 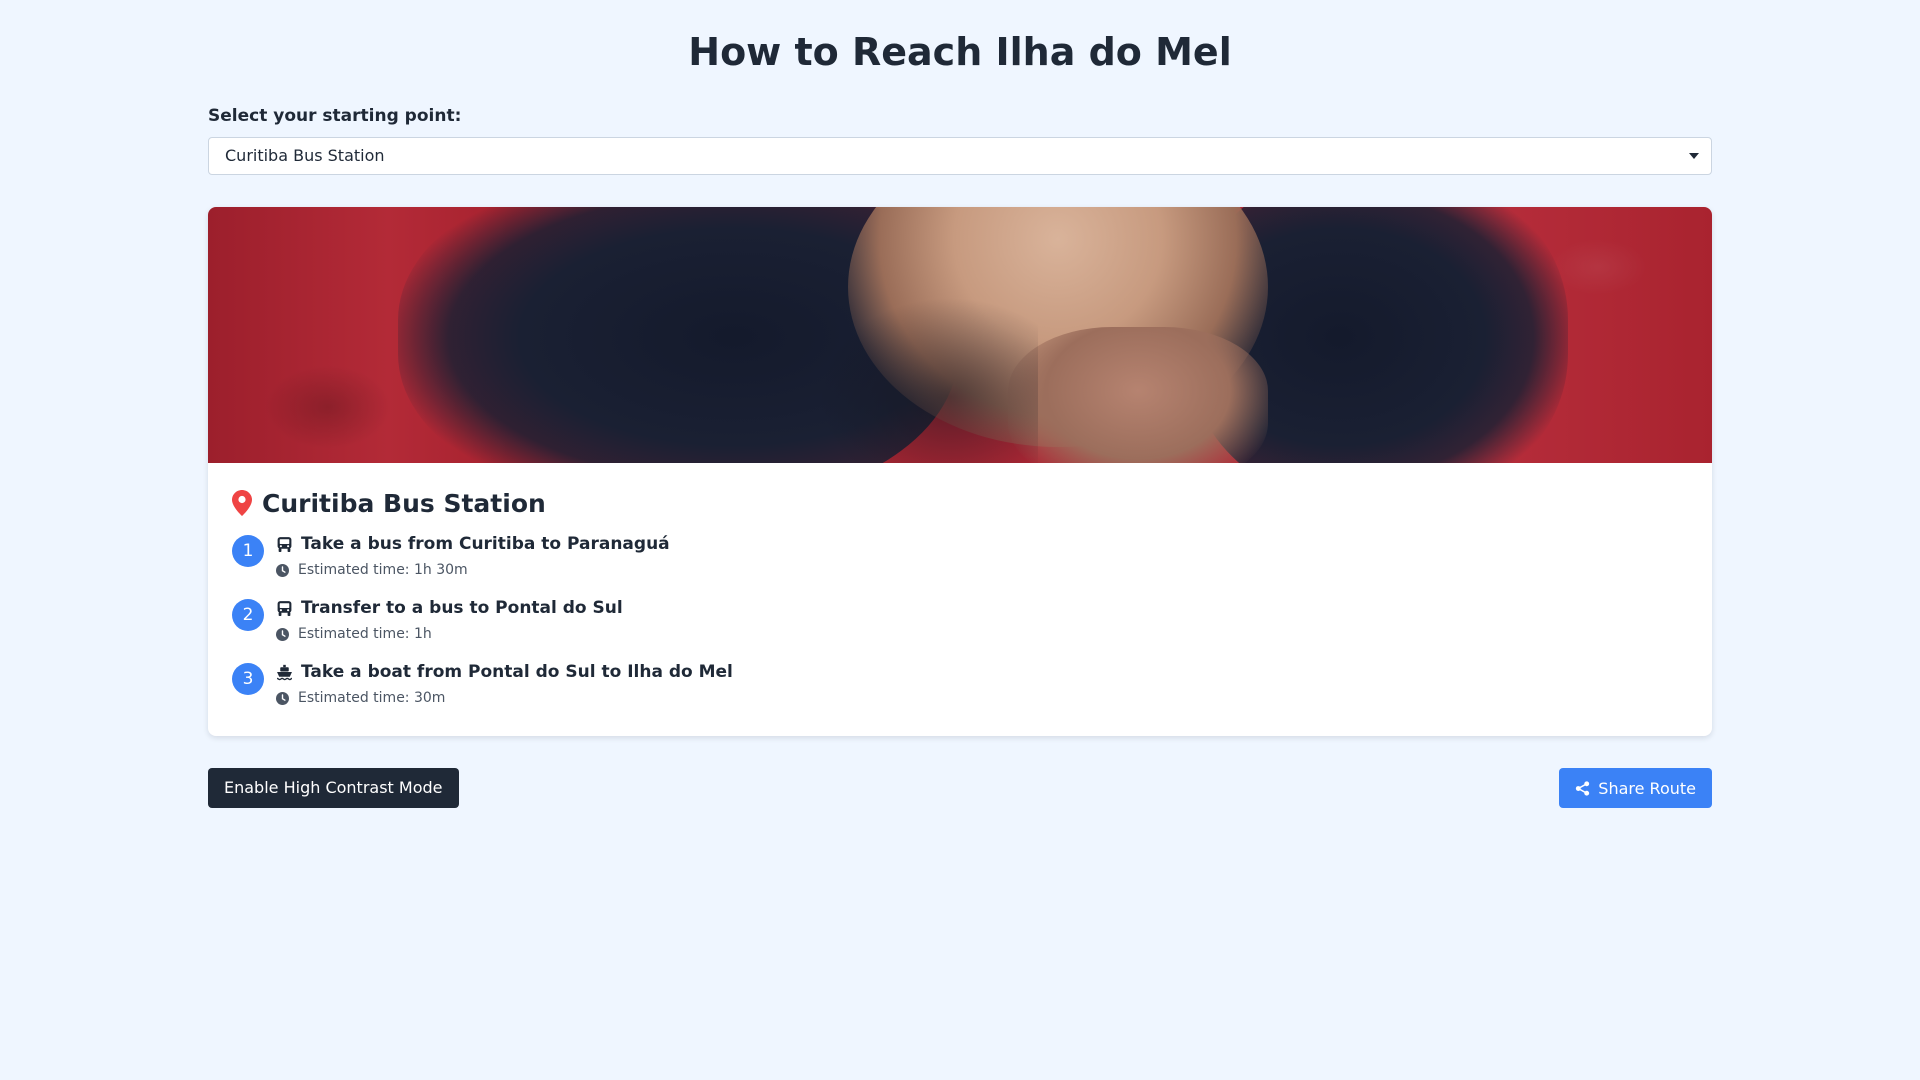 I want to click on step-number: 3, so click(x=248, y=679).